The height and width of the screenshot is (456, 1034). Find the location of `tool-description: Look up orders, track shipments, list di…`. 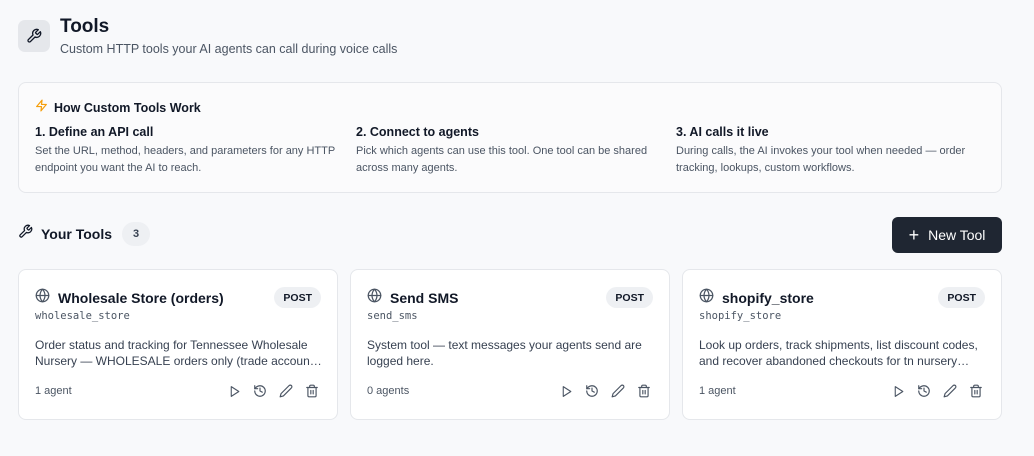

tool-description: Look up orders, track shipments, list di… is located at coordinates (838, 353).